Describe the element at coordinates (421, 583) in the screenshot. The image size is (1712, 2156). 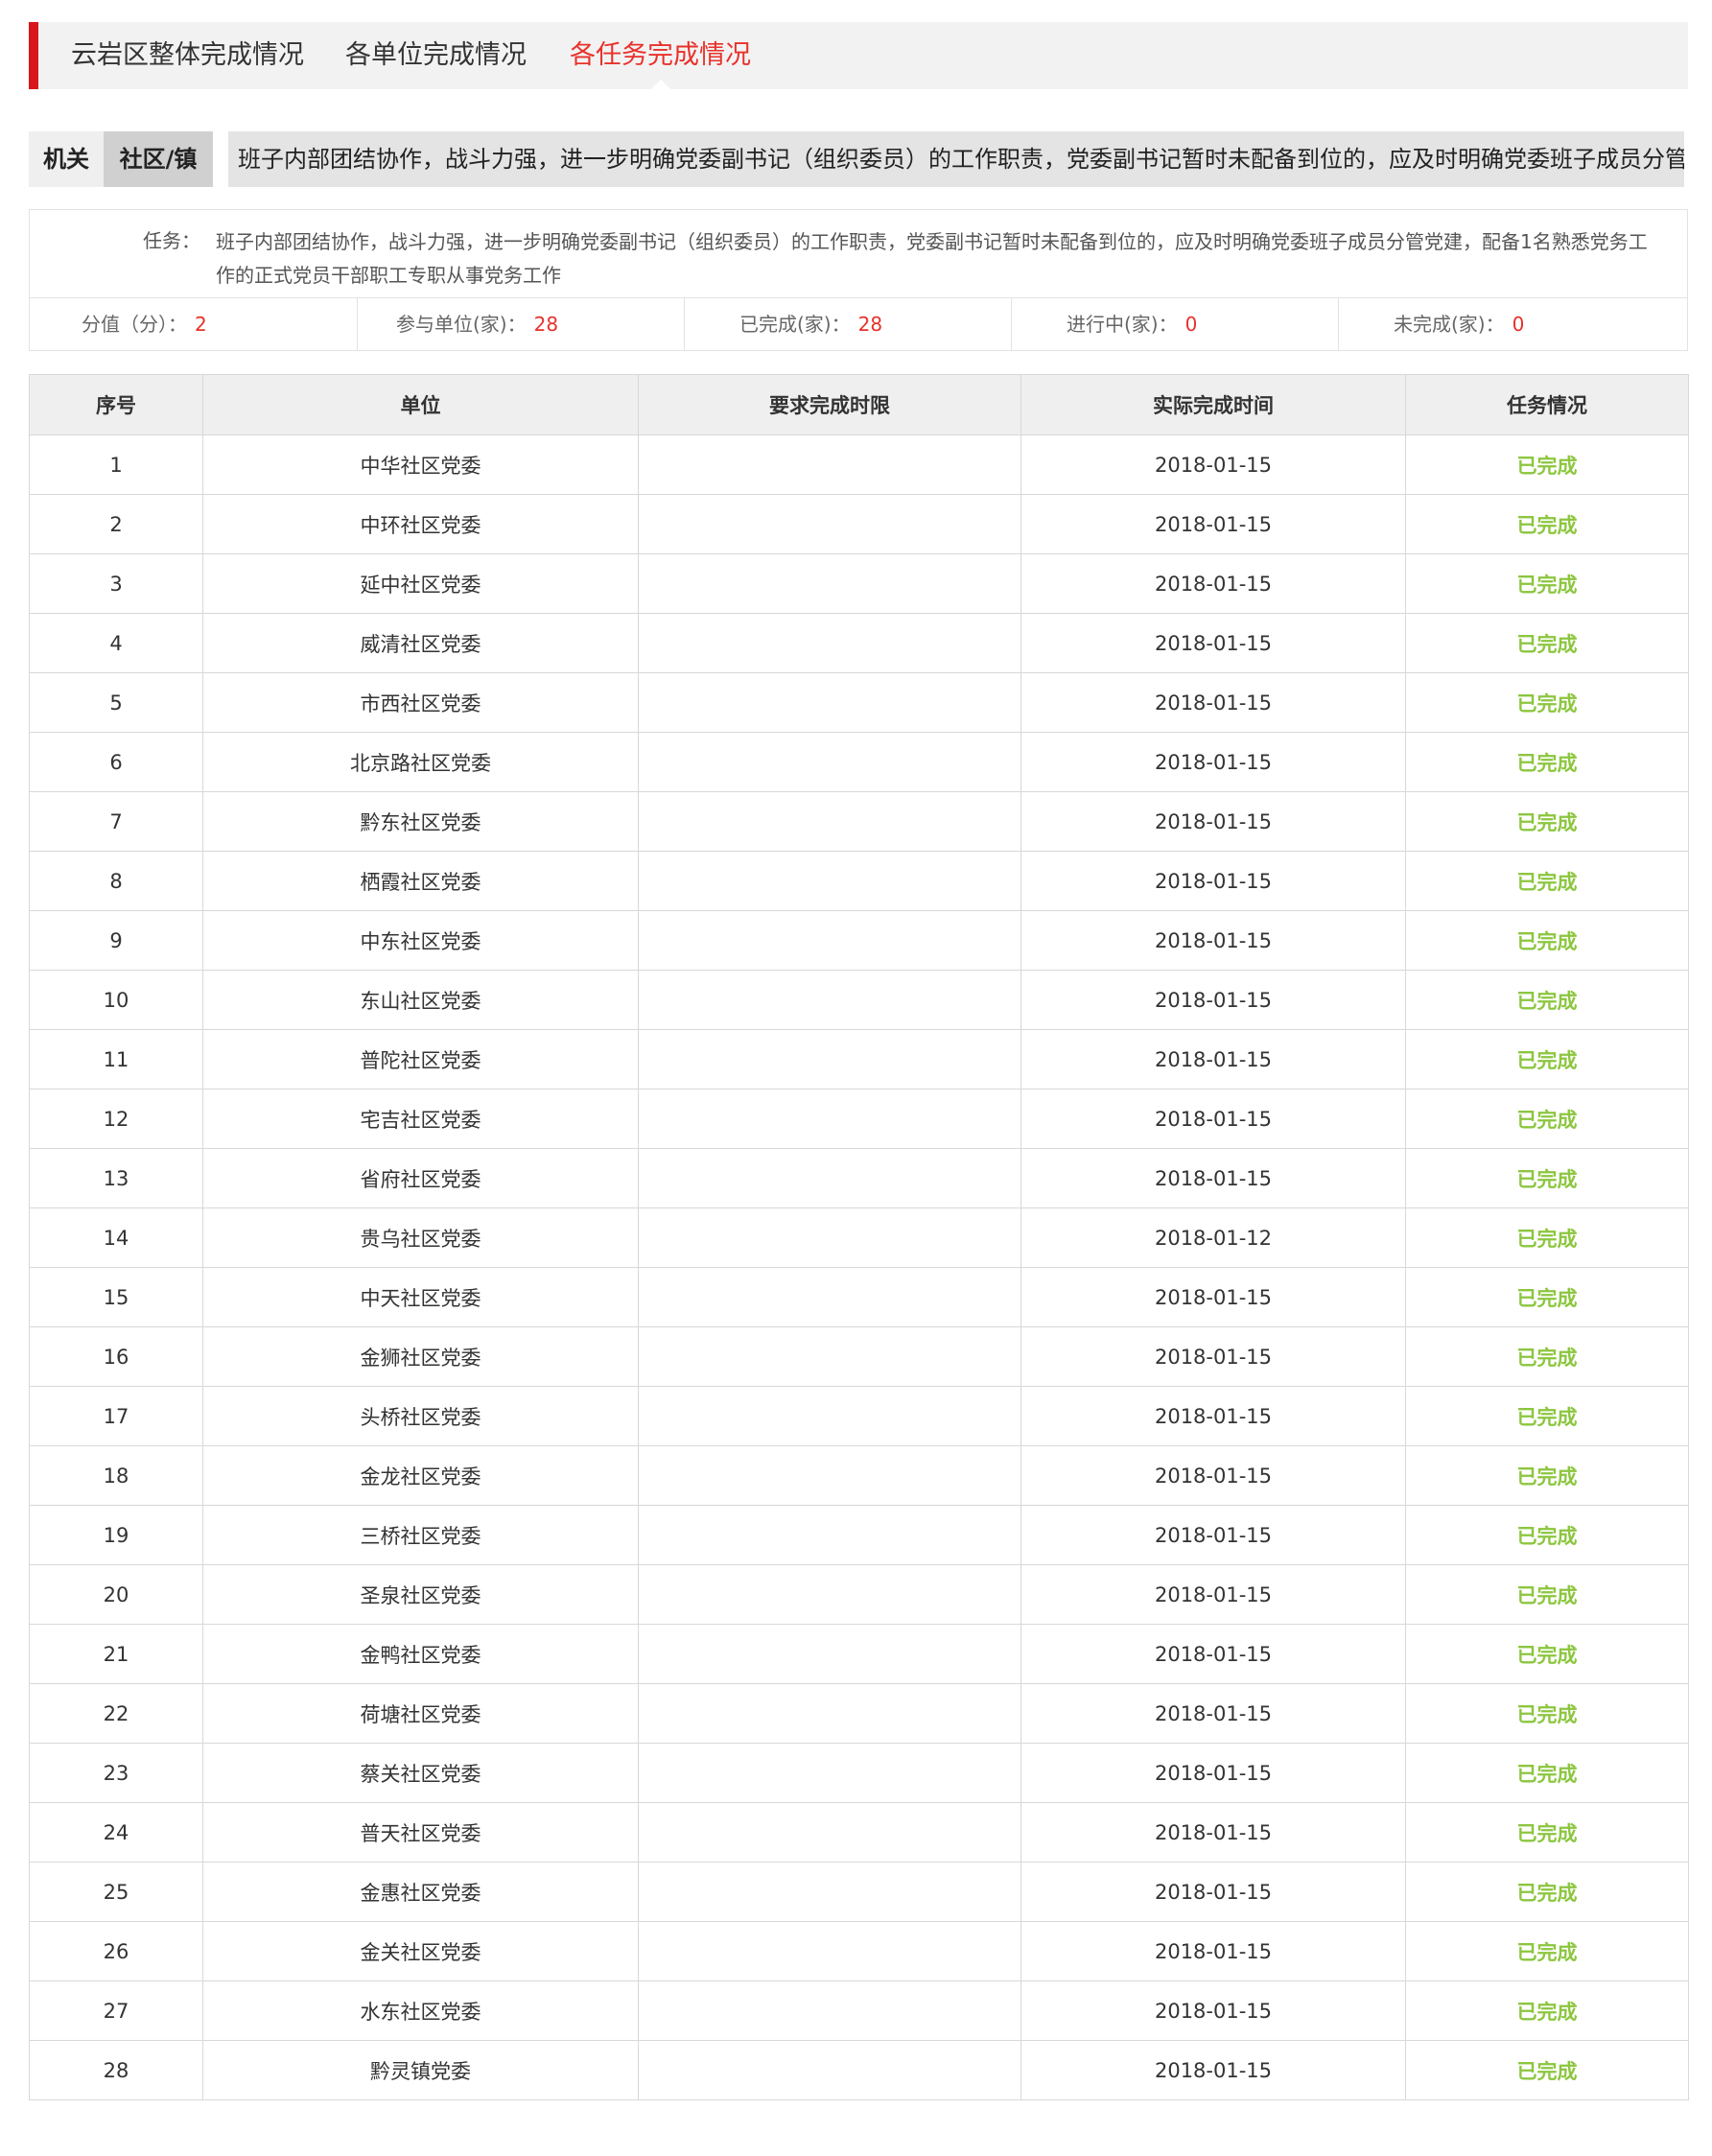
I see `cell-unit: 延中社区党委` at that location.